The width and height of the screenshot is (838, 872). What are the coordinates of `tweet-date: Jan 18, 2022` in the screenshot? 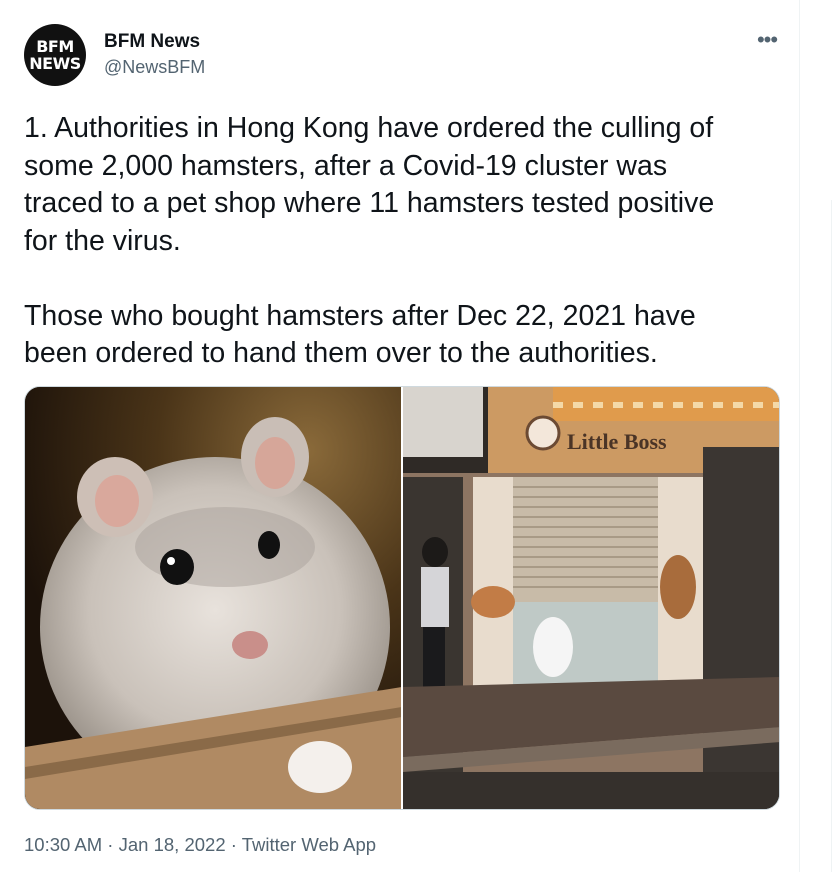 It's located at (172, 844).